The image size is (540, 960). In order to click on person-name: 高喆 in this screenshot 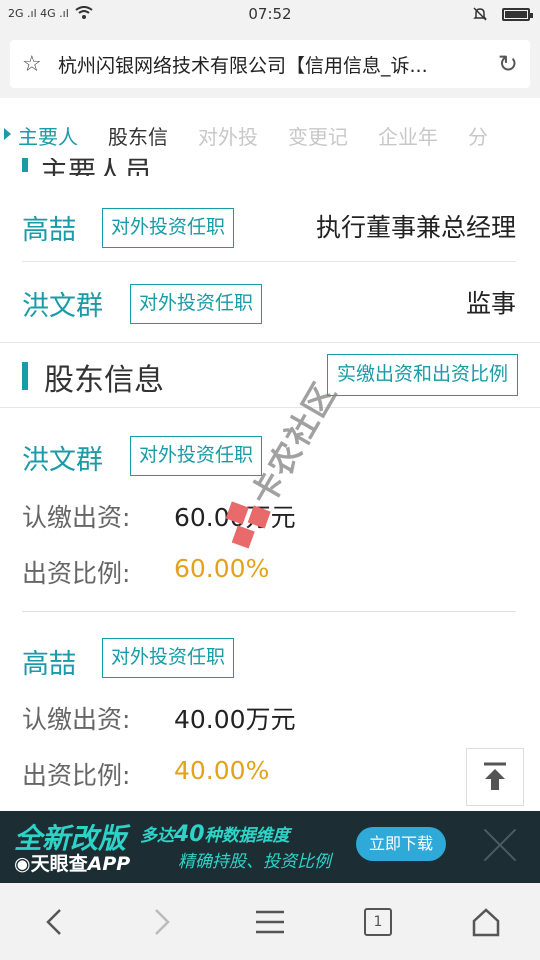, I will do `click(49, 227)`.